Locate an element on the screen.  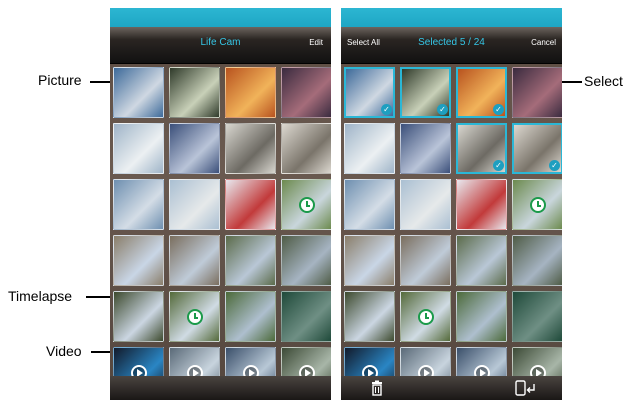
picture-label: Picture is located at coordinates (60, 80).